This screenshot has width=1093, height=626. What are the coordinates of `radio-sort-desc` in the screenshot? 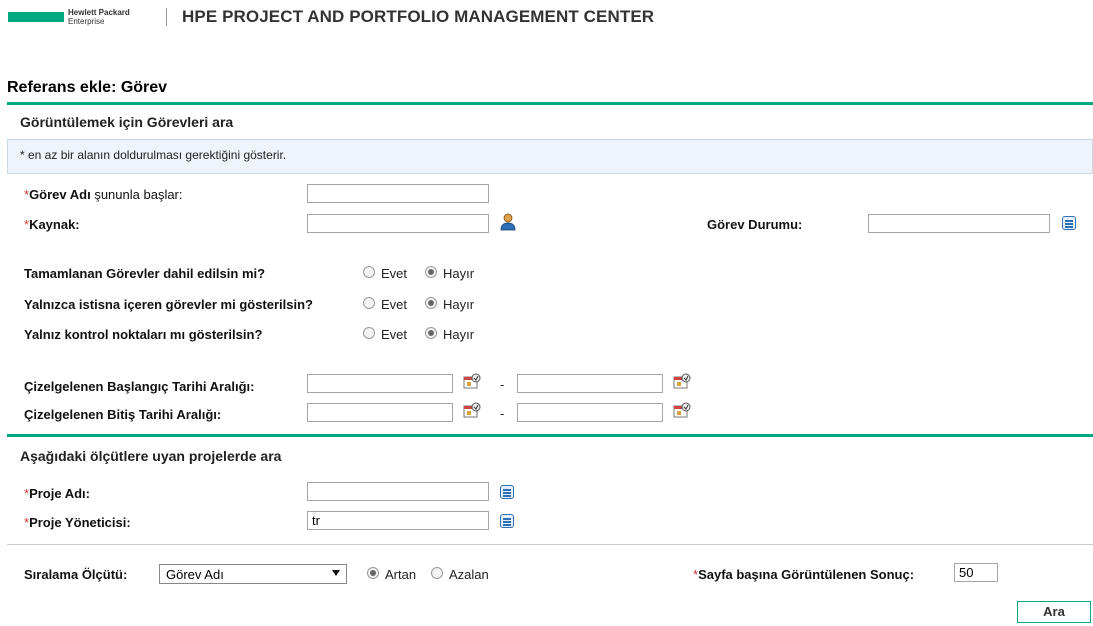 It's located at (437, 573).